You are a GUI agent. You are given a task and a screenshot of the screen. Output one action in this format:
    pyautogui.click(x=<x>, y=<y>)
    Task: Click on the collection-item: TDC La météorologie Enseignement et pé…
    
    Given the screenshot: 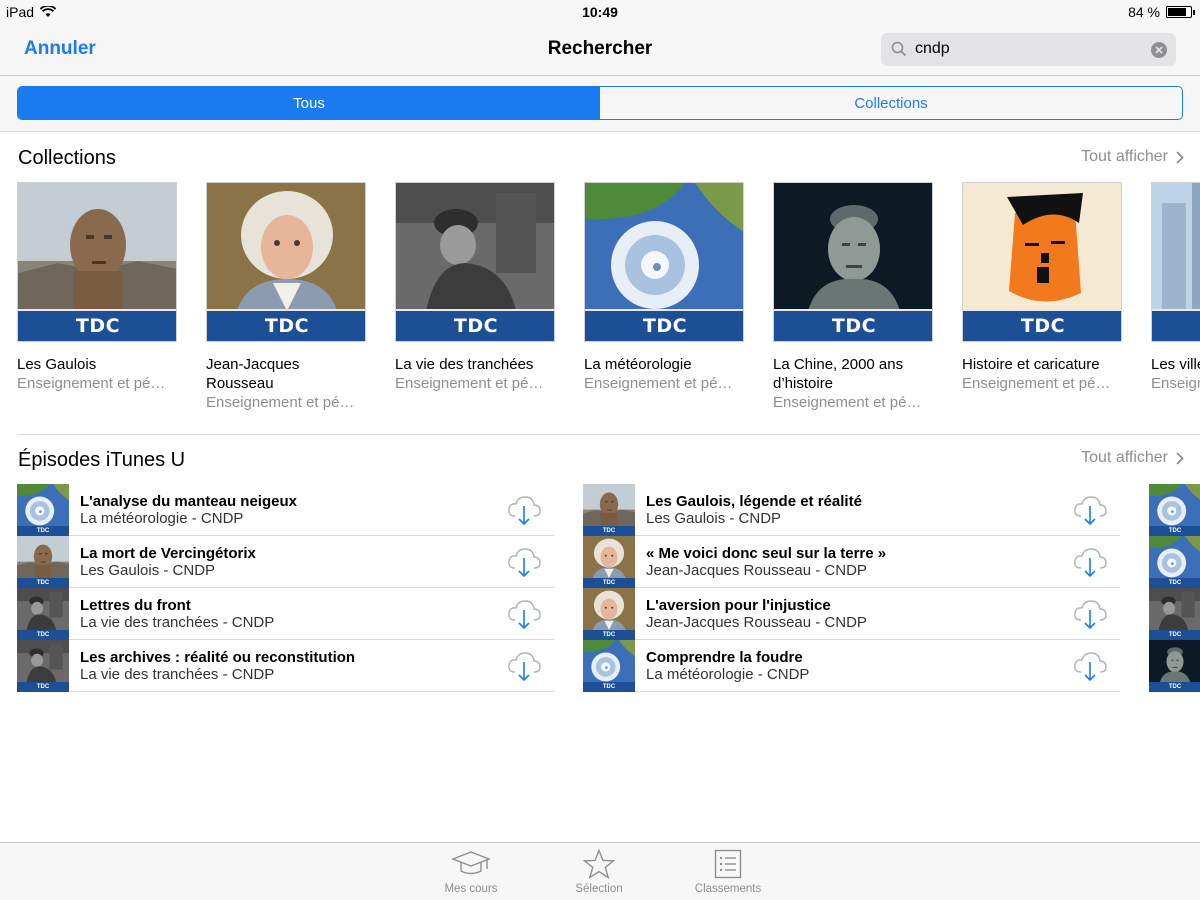 What is the action you would take?
    pyautogui.click(x=664, y=287)
    